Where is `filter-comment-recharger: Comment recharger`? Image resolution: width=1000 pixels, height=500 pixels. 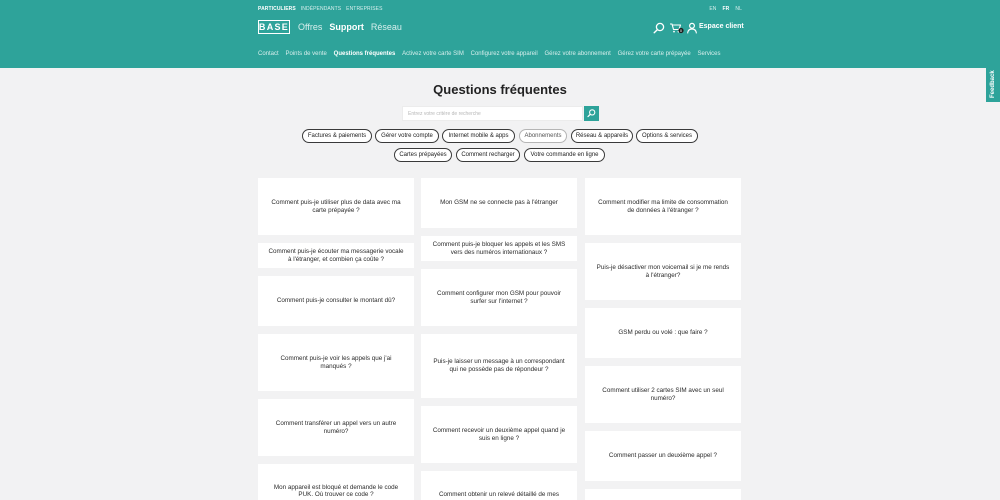 filter-comment-recharger: Comment recharger is located at coordinates (488, 155).